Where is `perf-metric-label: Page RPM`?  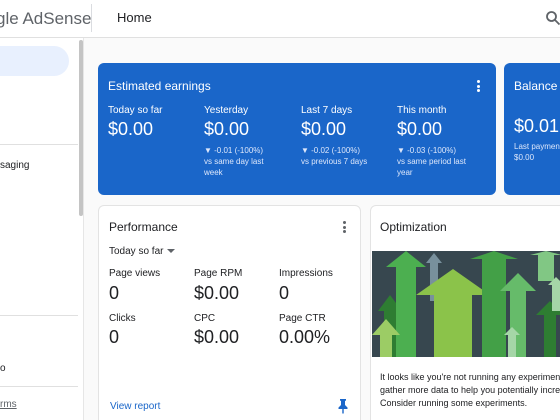 perf-metric-label: Page RPM is located at coordinates (218, 273).